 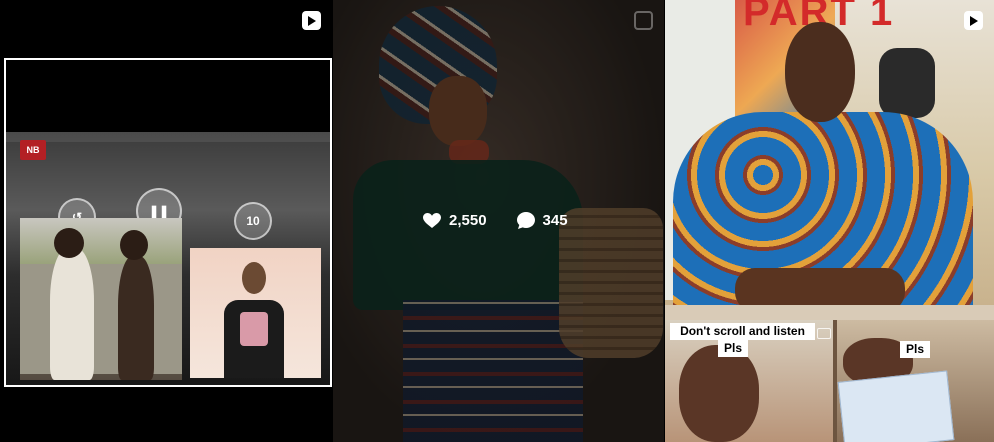 What do you see at coordinates (253, 221) in the screenshot?
I see `forward-10-icon: 10` at bounding box center [253, 221].